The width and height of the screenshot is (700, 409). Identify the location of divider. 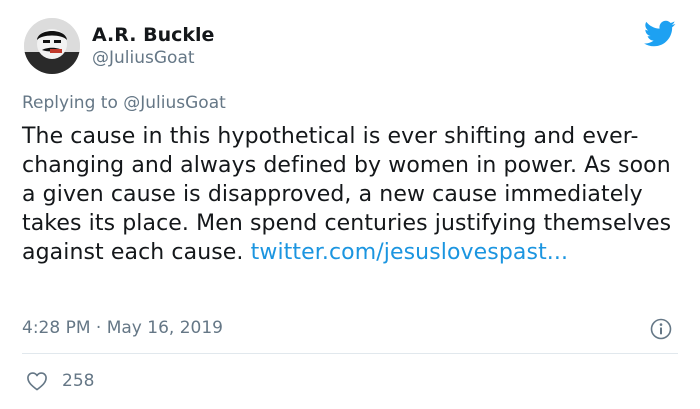
(350, 353).